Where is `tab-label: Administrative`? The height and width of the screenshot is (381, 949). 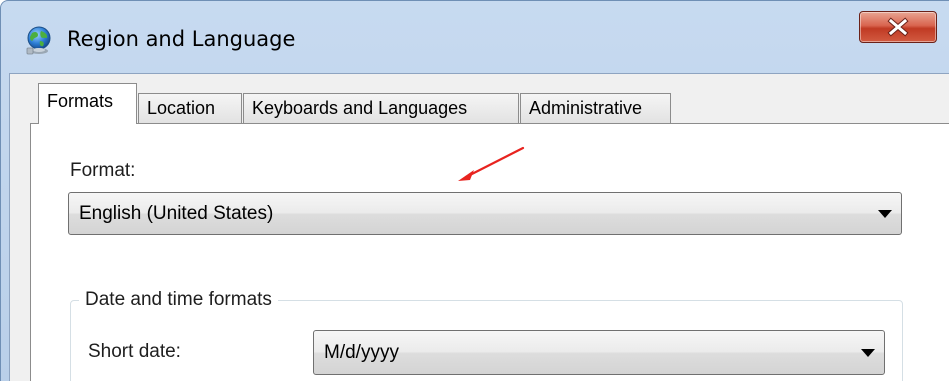 tab-label: Administrative is located at coordinates (586, 108).